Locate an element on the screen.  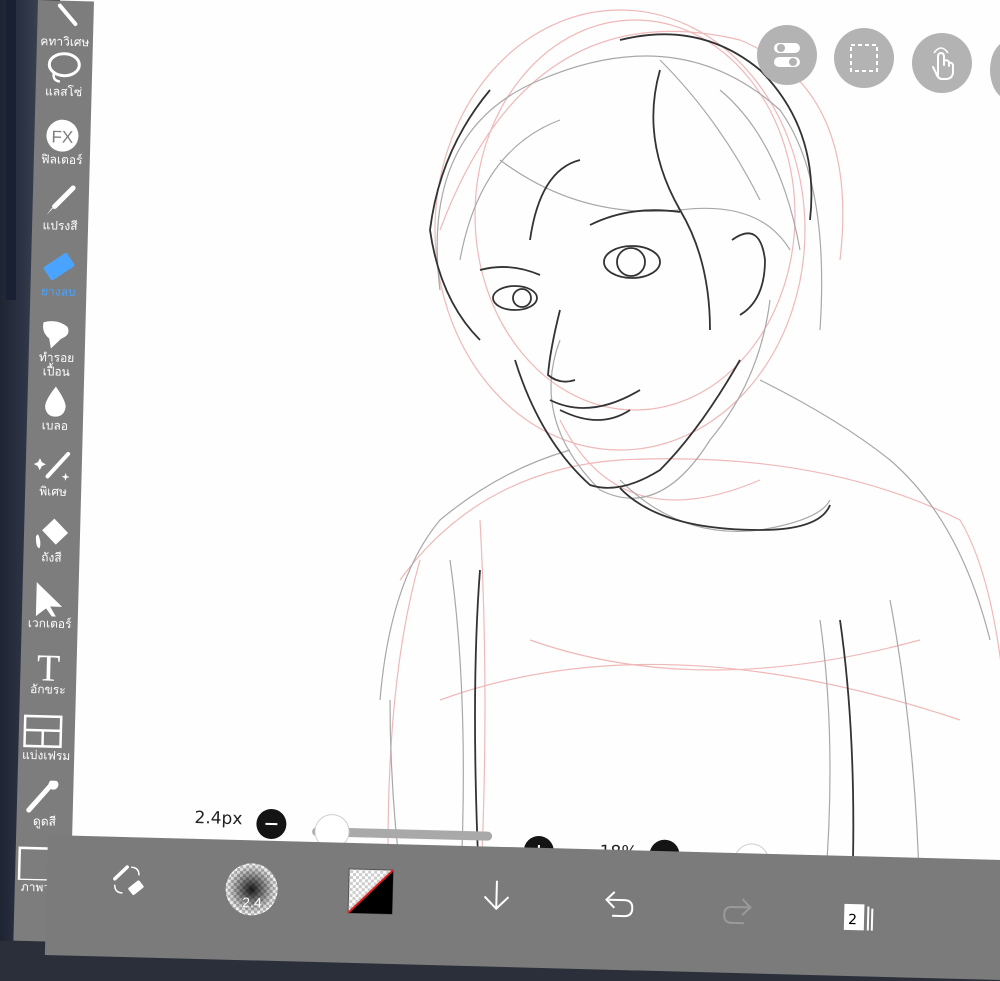
layer-toggle-button is located at coordinates (787, 55).